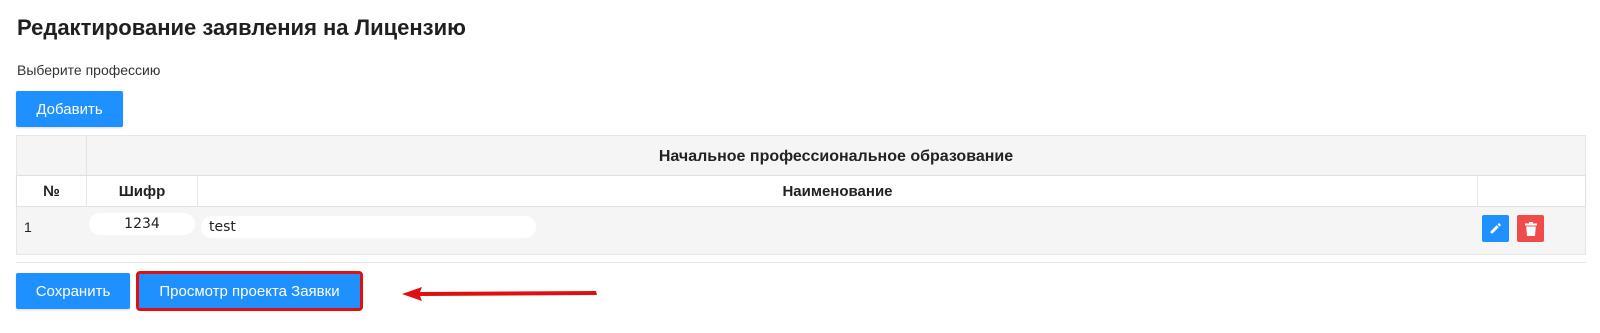 The width and height of the screenshot is (1600, 333). What do you see at coordinates (52, 191) in the screenshot?
I see `column-header-num: №` at bounding box center [52, 191].